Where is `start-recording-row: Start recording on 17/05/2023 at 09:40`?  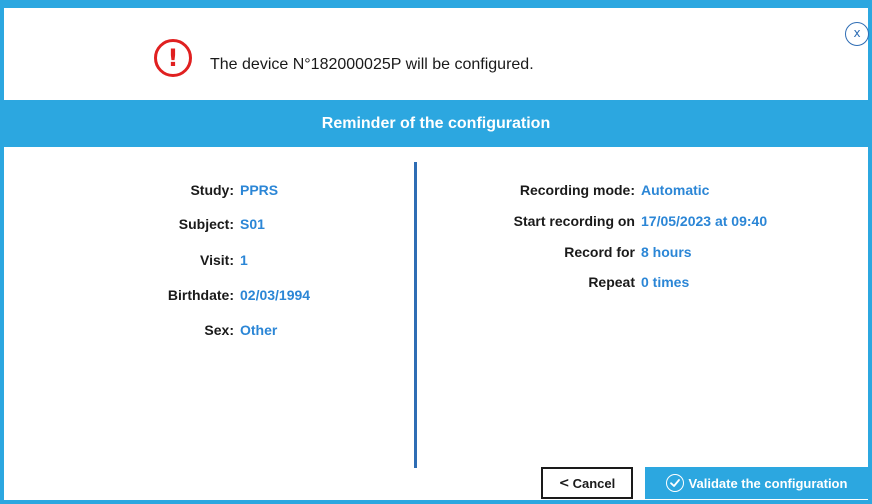
start-recording-row: Start recording on 17/05/2023 at 09:40 is located at coordinates (601, 221).